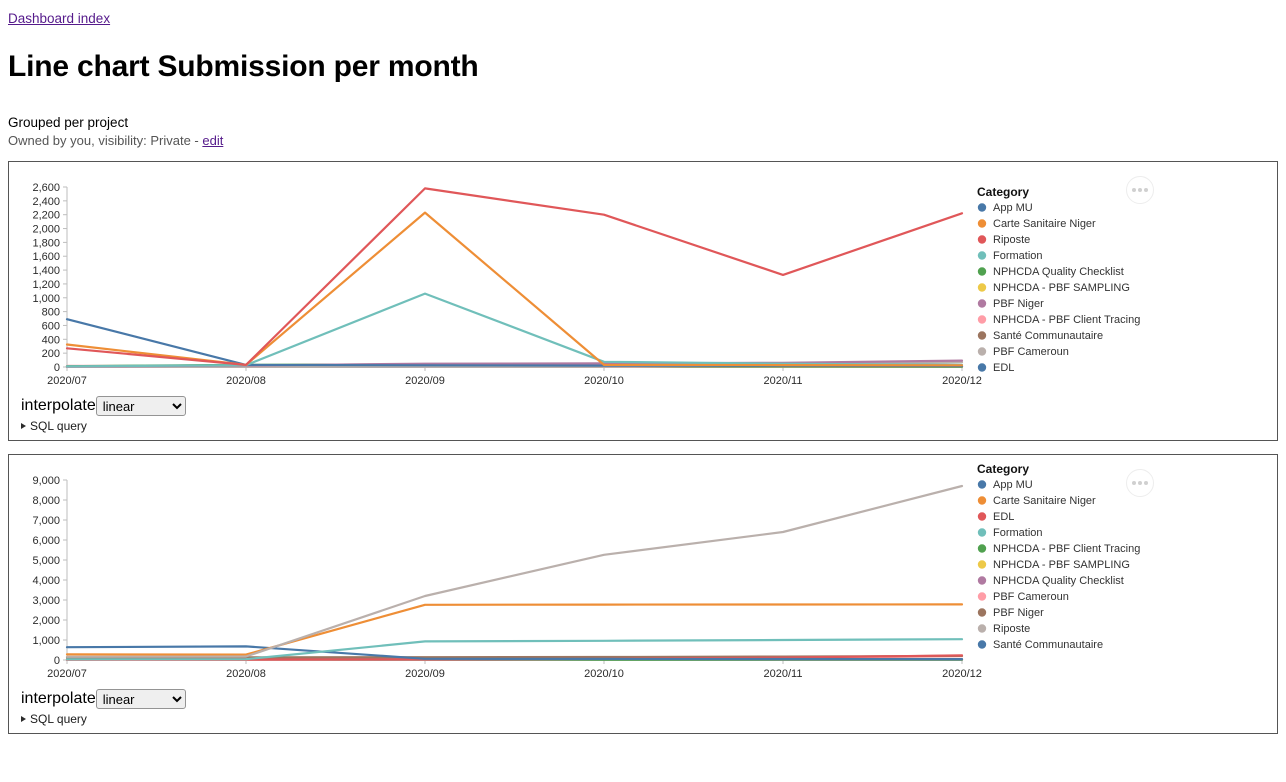 This screenshot has width=1286, height=782. I want to click on y-axis-tick-label: 4,000, so click(46, 581).